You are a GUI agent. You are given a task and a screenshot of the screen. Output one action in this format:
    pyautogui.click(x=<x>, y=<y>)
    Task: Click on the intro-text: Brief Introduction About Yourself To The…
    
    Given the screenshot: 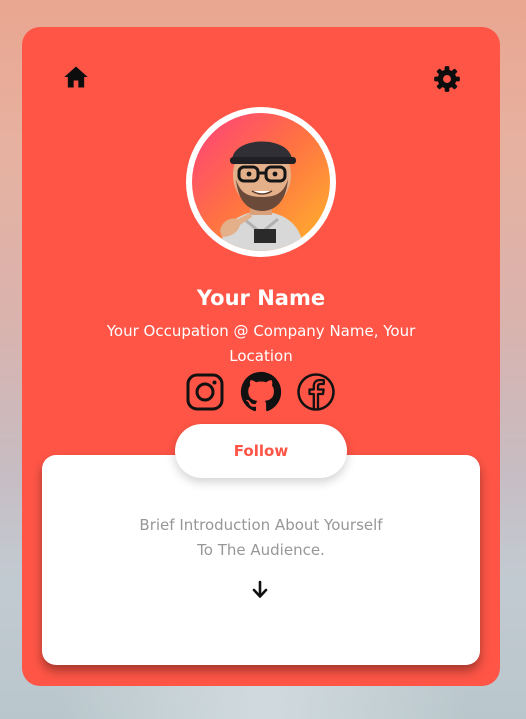 What is the action you would take?
    pyautogui.click(x=261, y=537)
    